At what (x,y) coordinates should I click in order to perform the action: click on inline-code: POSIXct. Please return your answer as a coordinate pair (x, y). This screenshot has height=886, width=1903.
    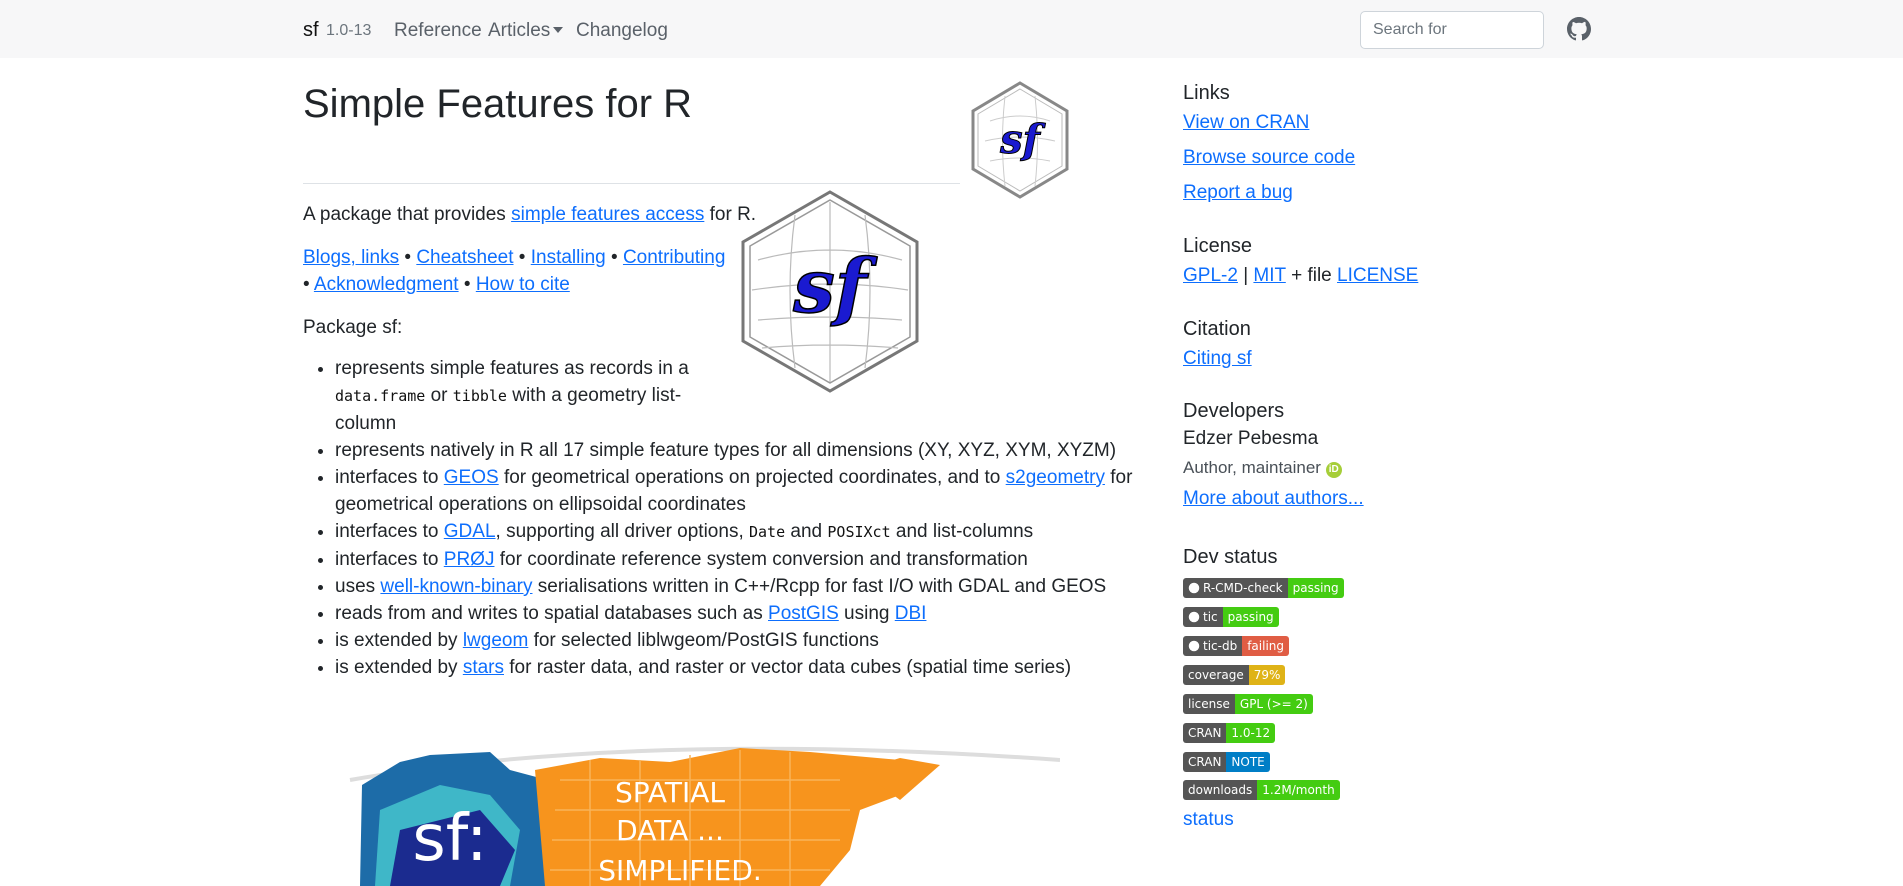
    Looking at the image, I should click on (859, 532).